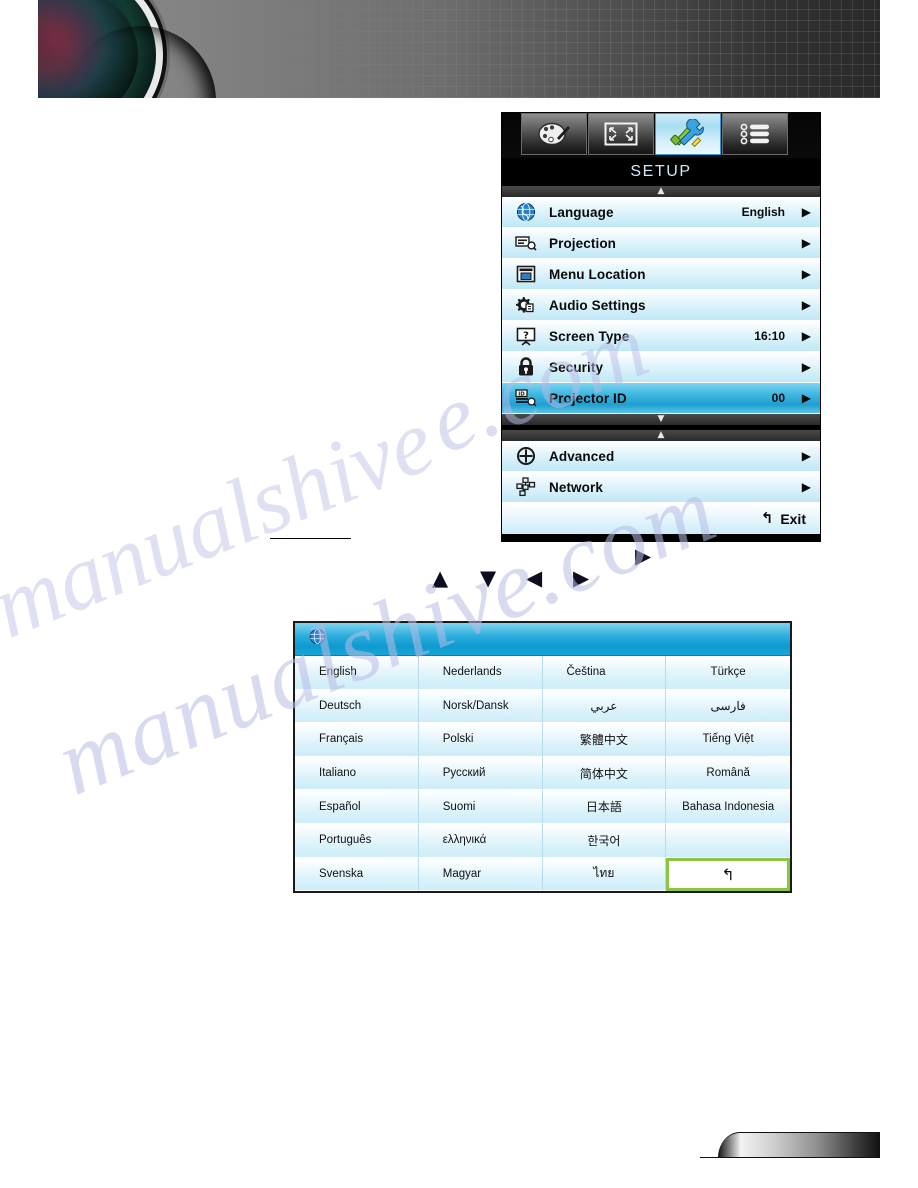  Describe the element at coordinates (357, 740) in the screenshot. I see `language-option-francais: Français` at that location.